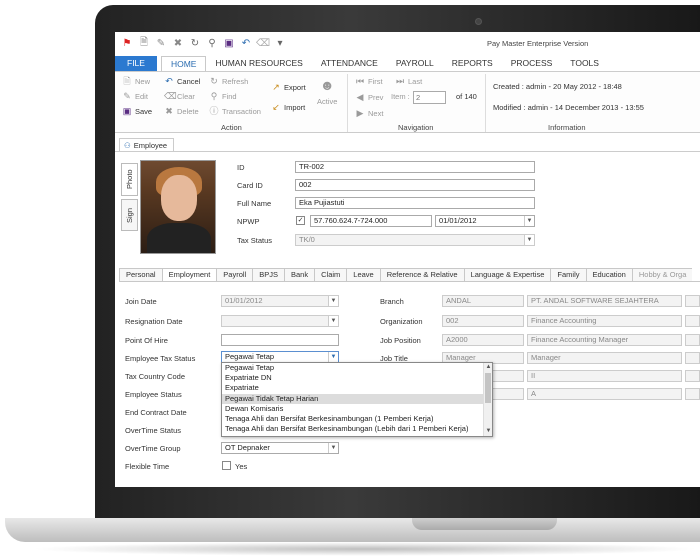 The height and width of the screenshot is (560, 700). What do you see at coordinates (357, 368) in the screenshot?
I see `dropdown-option: Pegawai Tetap` at bounding box center [357, 368].